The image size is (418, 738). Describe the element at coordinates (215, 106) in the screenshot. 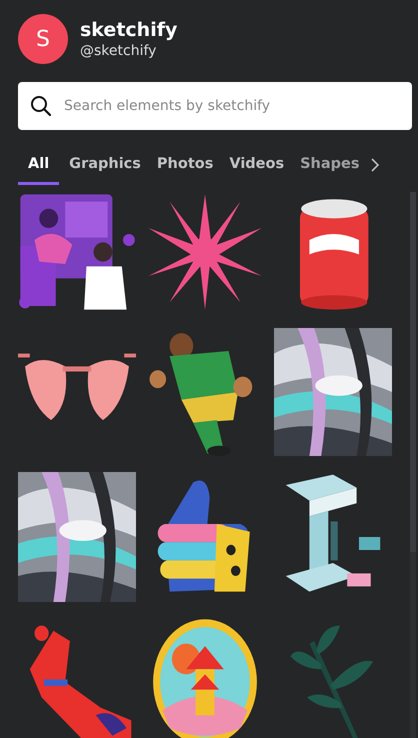

I see `search-field: Search elements by sketchify` at that location.